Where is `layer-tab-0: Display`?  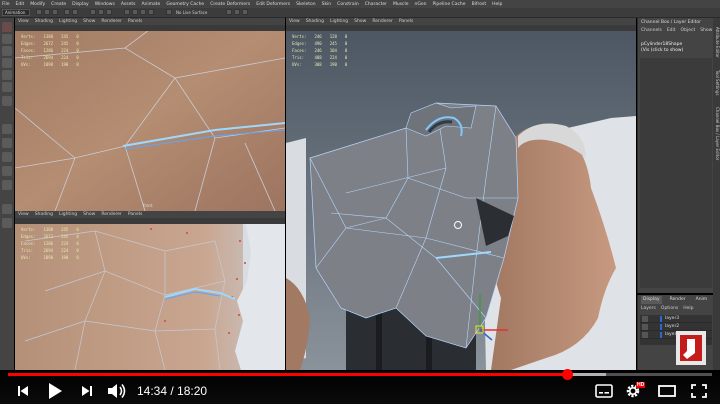 layer-tab-0: Display is located at coordinates (651, 300).